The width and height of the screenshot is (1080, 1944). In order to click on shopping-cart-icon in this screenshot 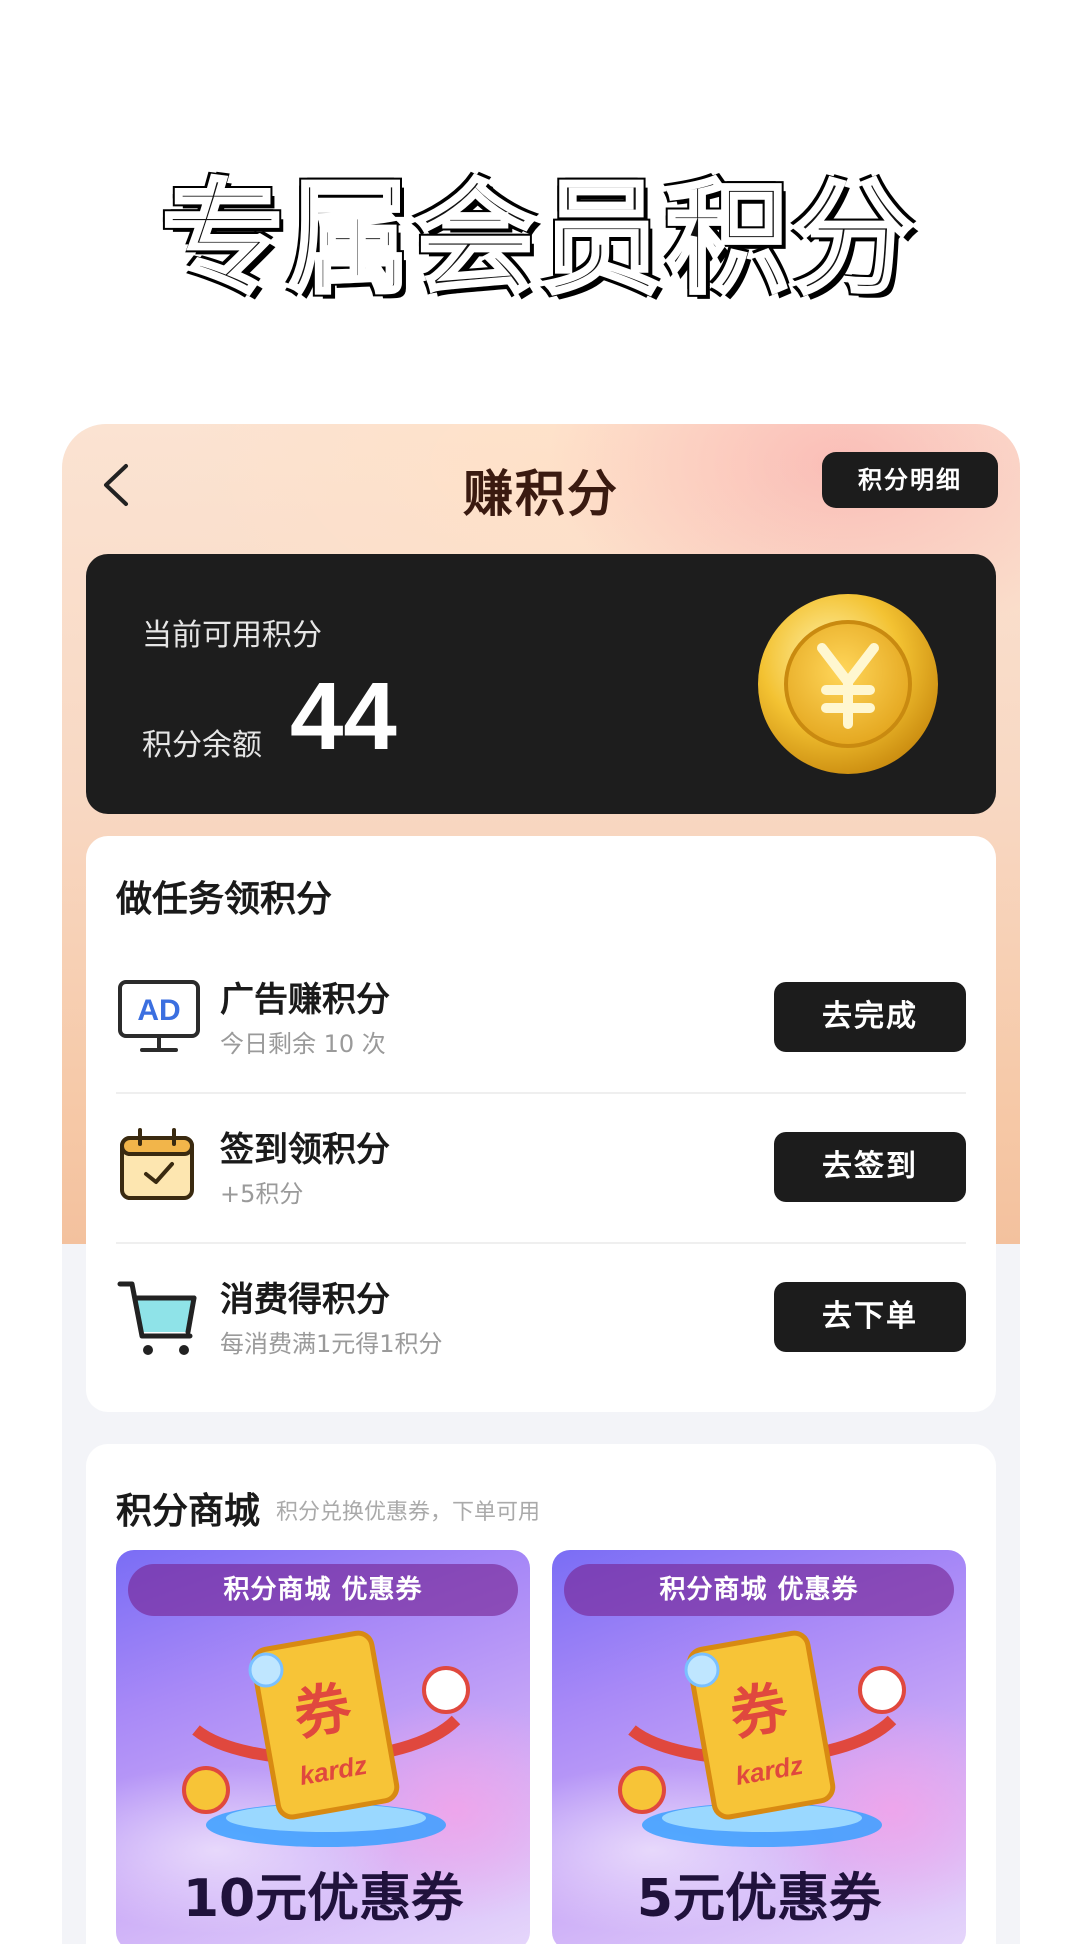, I will do `click(157, 1318)`.